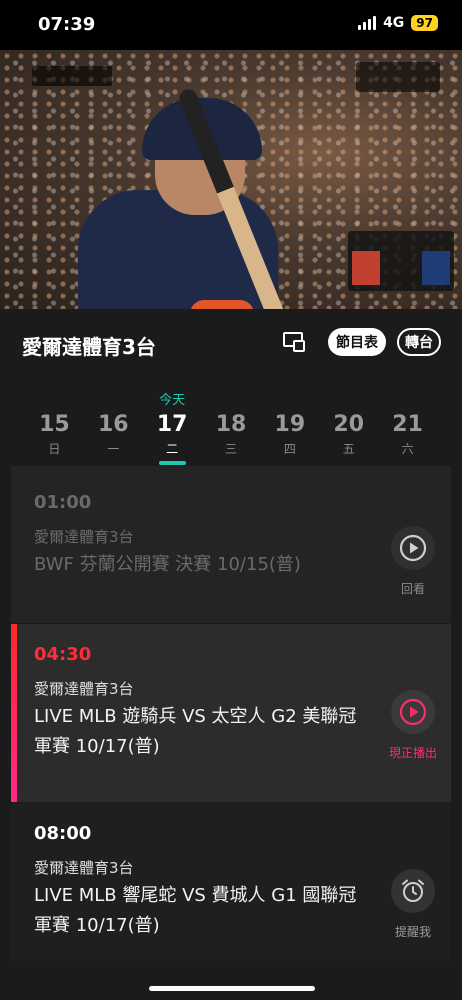 The width and height of the screenshot is (462, 1000). What do you see at coordinates (14, 713) in the screenshot?
I see `live-indicator-bar` at bounding box center [14, 713].